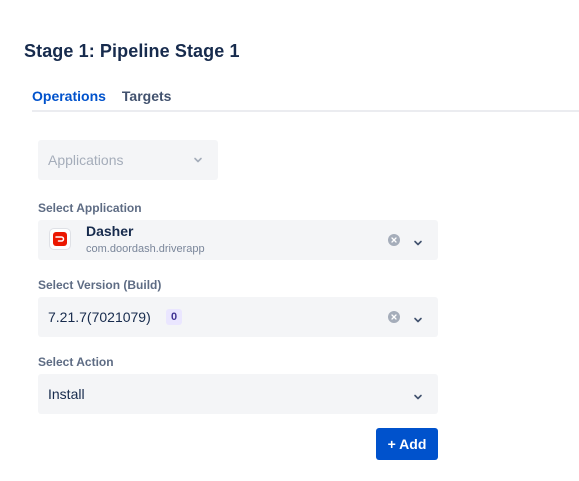 This screenshot has height=481, width=579. What do you see at coordinates (100, 285) in the screenshot?
I see `select-version-label: Select Version (Build)` at bounding box center [100, 285].